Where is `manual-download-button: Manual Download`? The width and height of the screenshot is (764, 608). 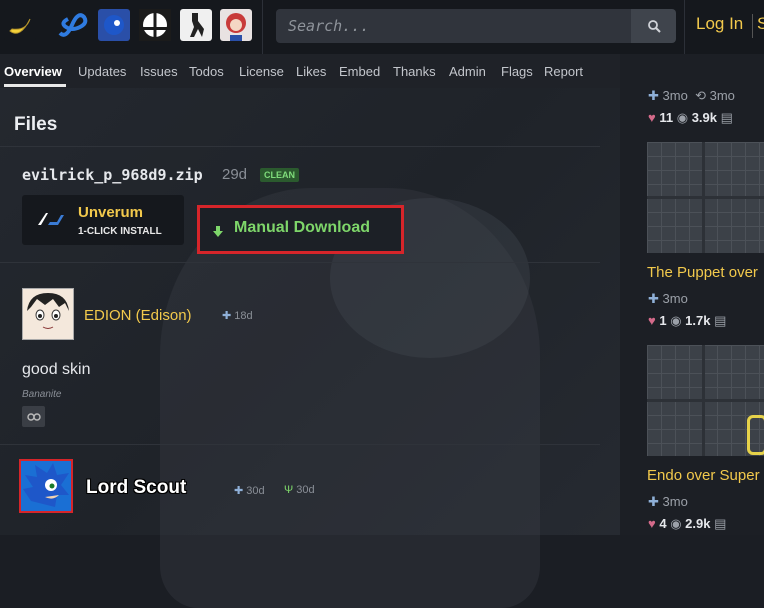
manual-download-button: Manual Download is located at coordinates (300, 229).